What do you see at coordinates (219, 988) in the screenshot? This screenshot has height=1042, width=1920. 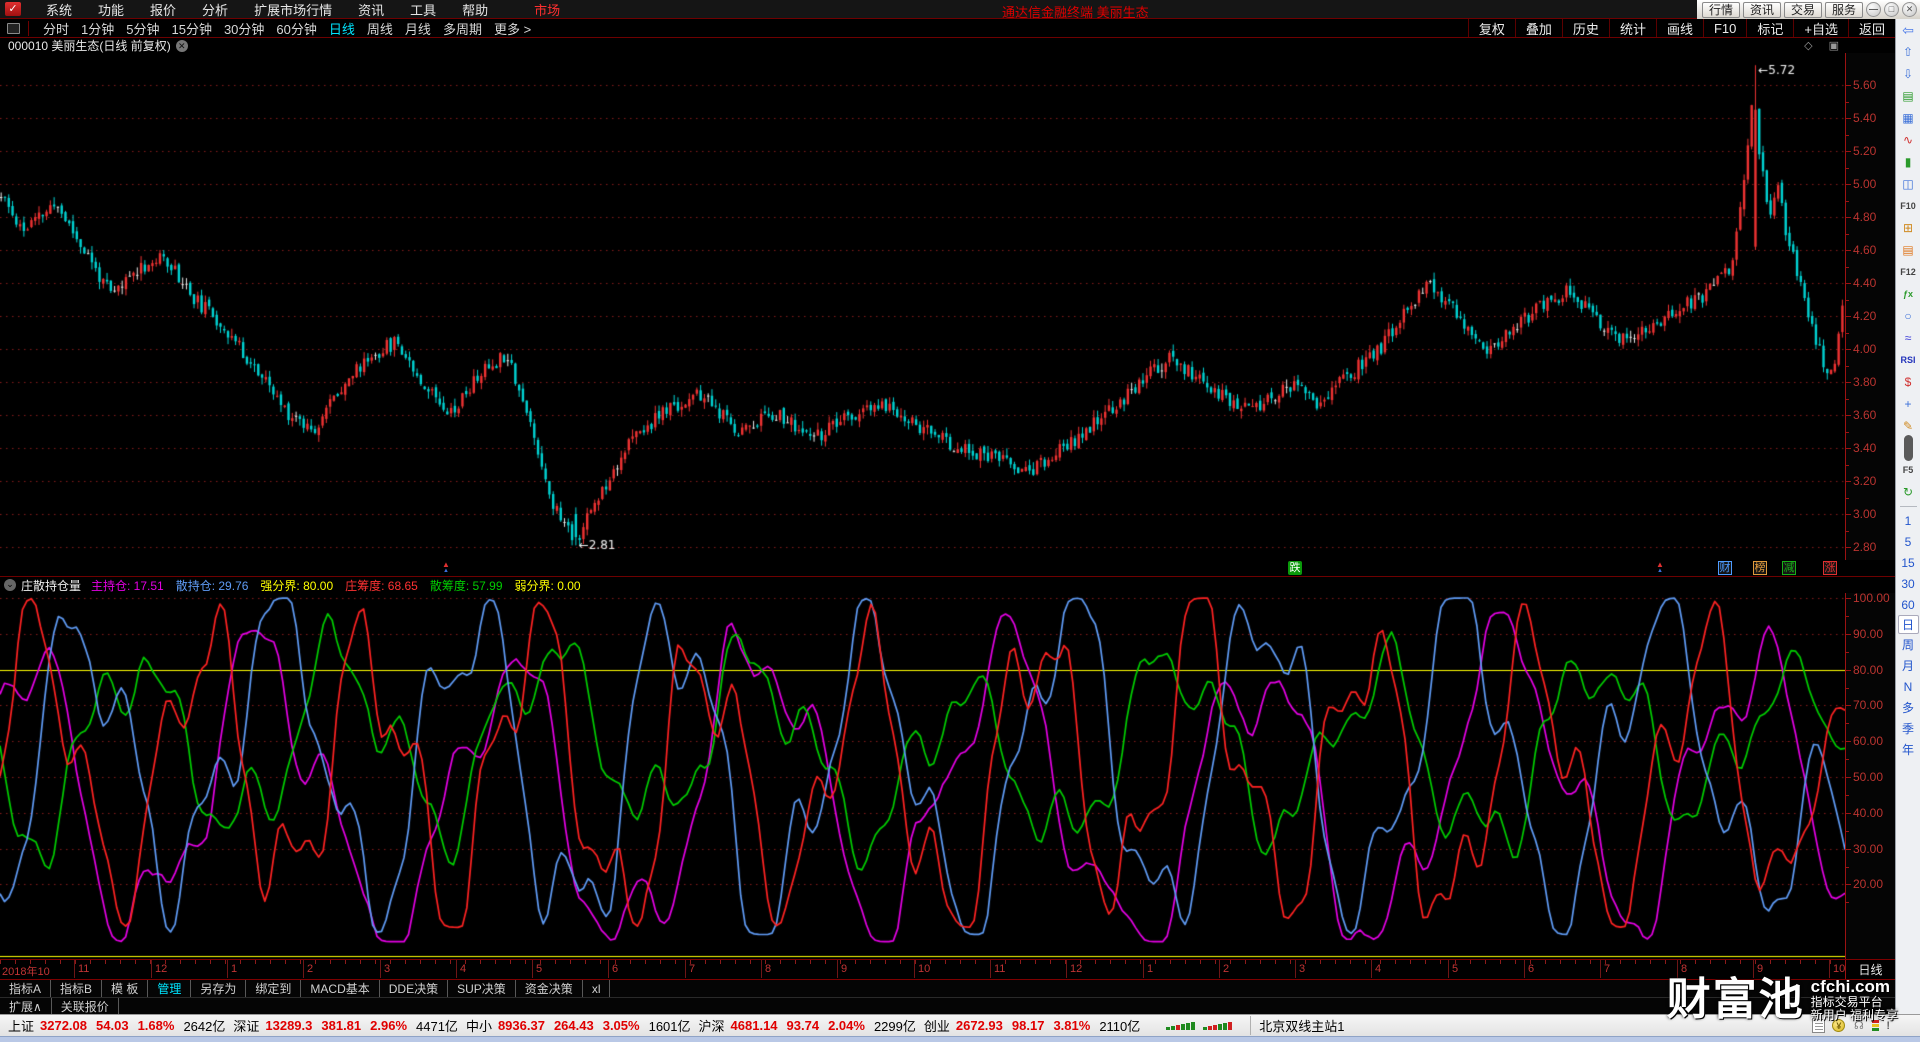 I see `indicator-tab: 另存为` at bounding box center [219, 988].